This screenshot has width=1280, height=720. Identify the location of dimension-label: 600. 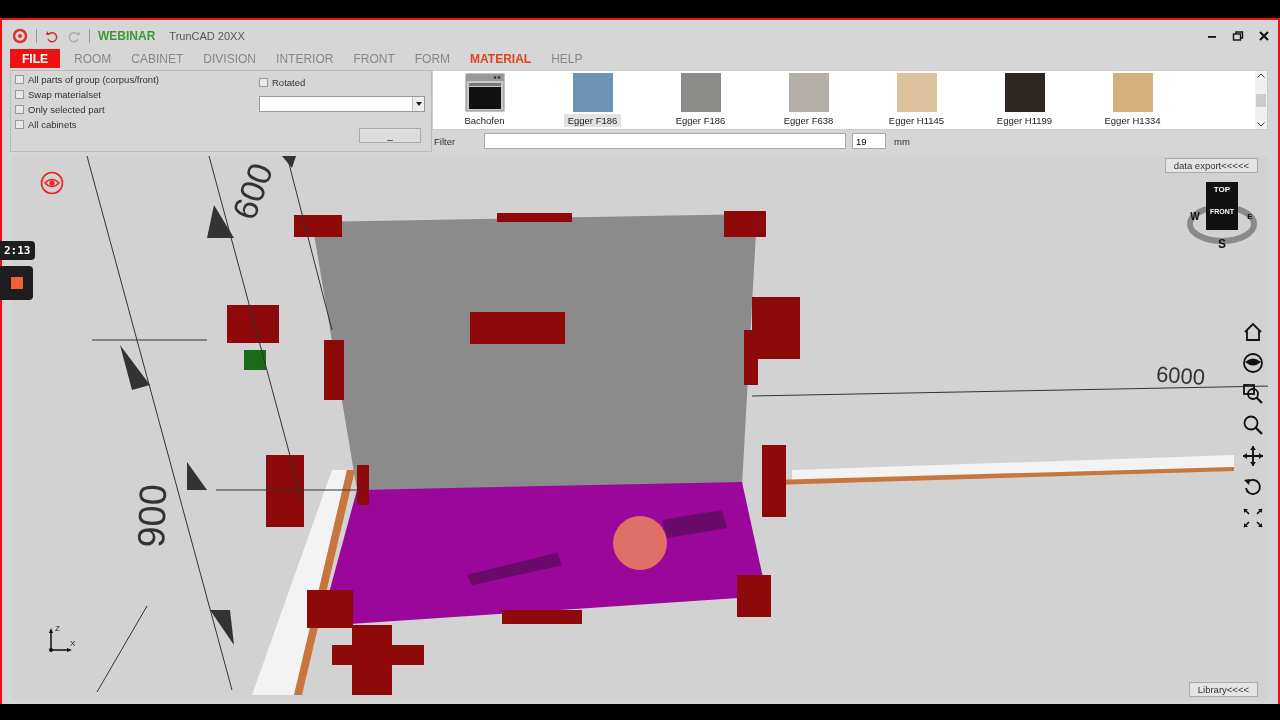
(252, 191).